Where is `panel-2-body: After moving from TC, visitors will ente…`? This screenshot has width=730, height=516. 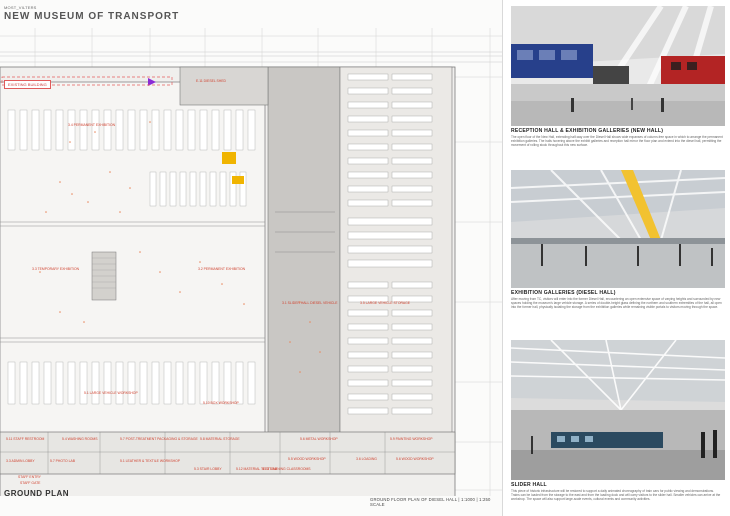 panel-2-body: After moving from TC, visitors will ente… is located at coordinates (616, 303).